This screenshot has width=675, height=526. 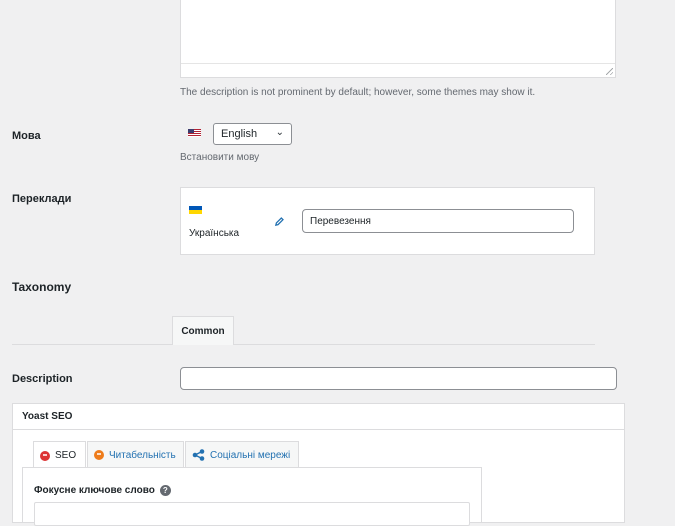 What do you see at coordinates (250, 455) in the screenshot?
I see `yoast-tab-social-label: Соціальні мережі` at bounding box center [250, 455].